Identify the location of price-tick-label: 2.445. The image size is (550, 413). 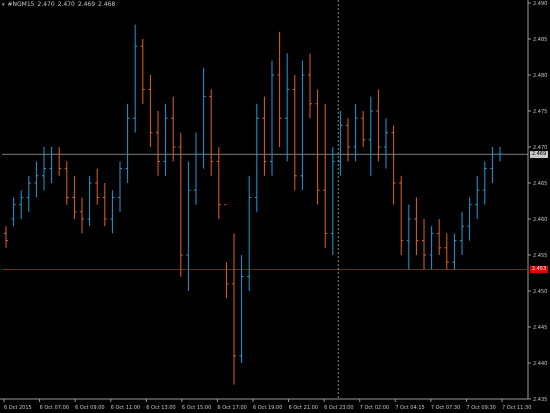
(540, 328).